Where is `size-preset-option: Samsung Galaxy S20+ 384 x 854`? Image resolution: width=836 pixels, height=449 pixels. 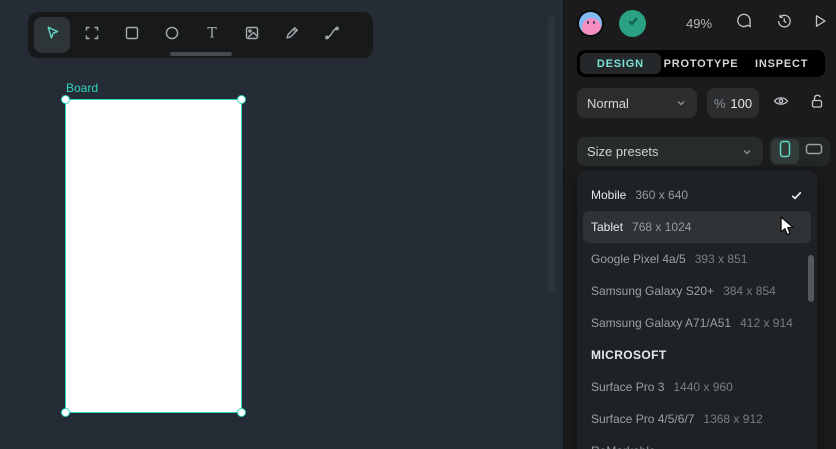
size-preset-option: Samsung Galaxy S20+ 384 x 854 is located at coordinates (697, 291).